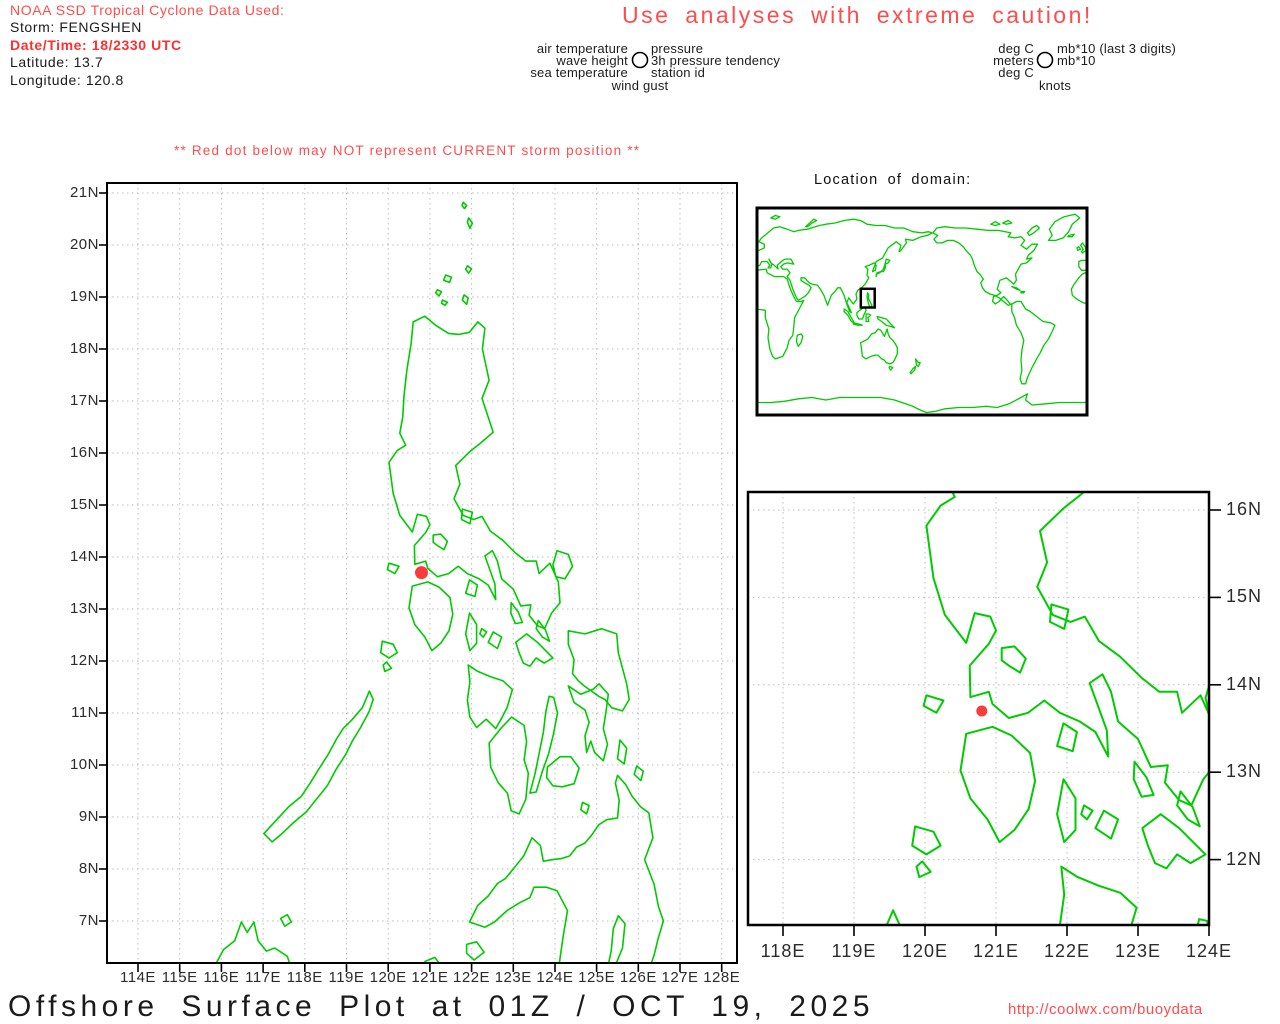 Image resolution: width=1280 pixels, height=1024 pixels. Describe the element at coordinates (84, 660) in the screenshot. I see `main-map-lat-label: 12N` at that location.